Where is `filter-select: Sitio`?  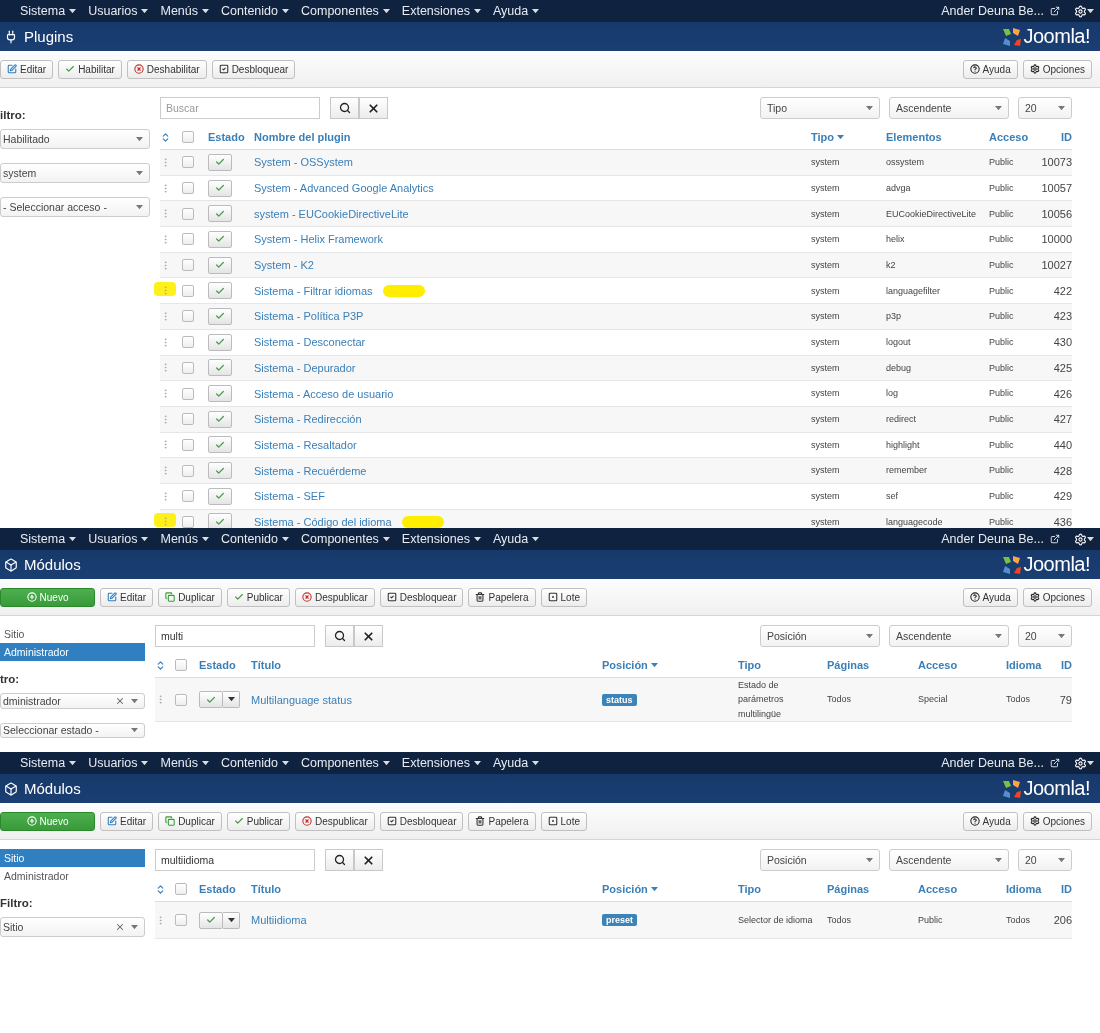
filter-select: Sitio is located at coordinates (72, 927).